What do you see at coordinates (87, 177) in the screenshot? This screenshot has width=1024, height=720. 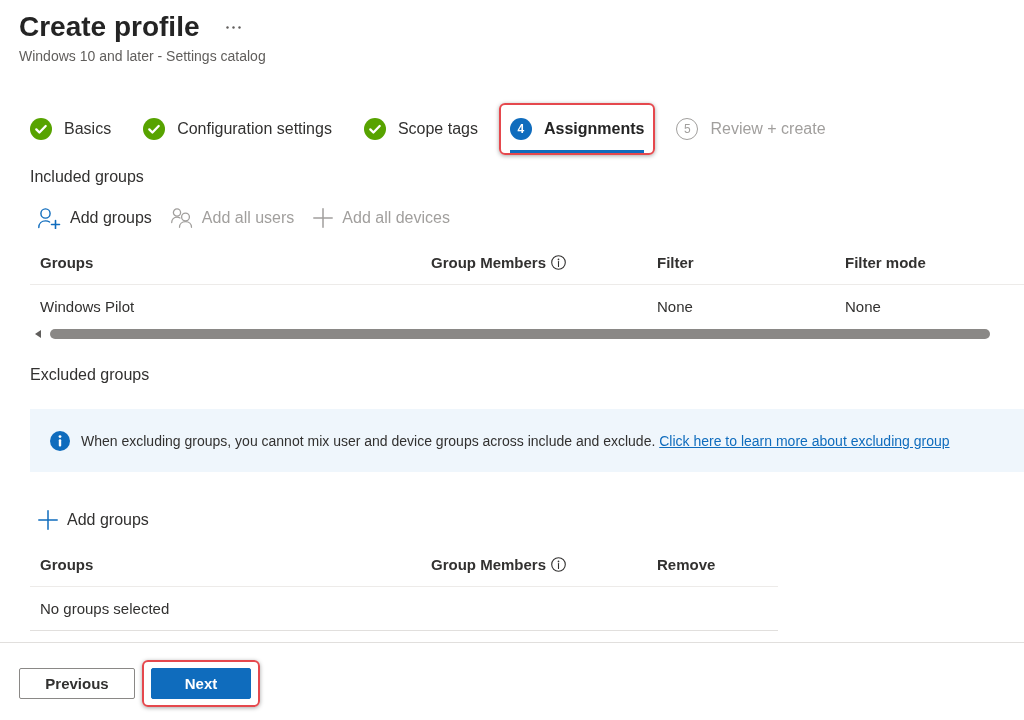 I see `section-heading: Included groups` at bounding box center [87, 177].